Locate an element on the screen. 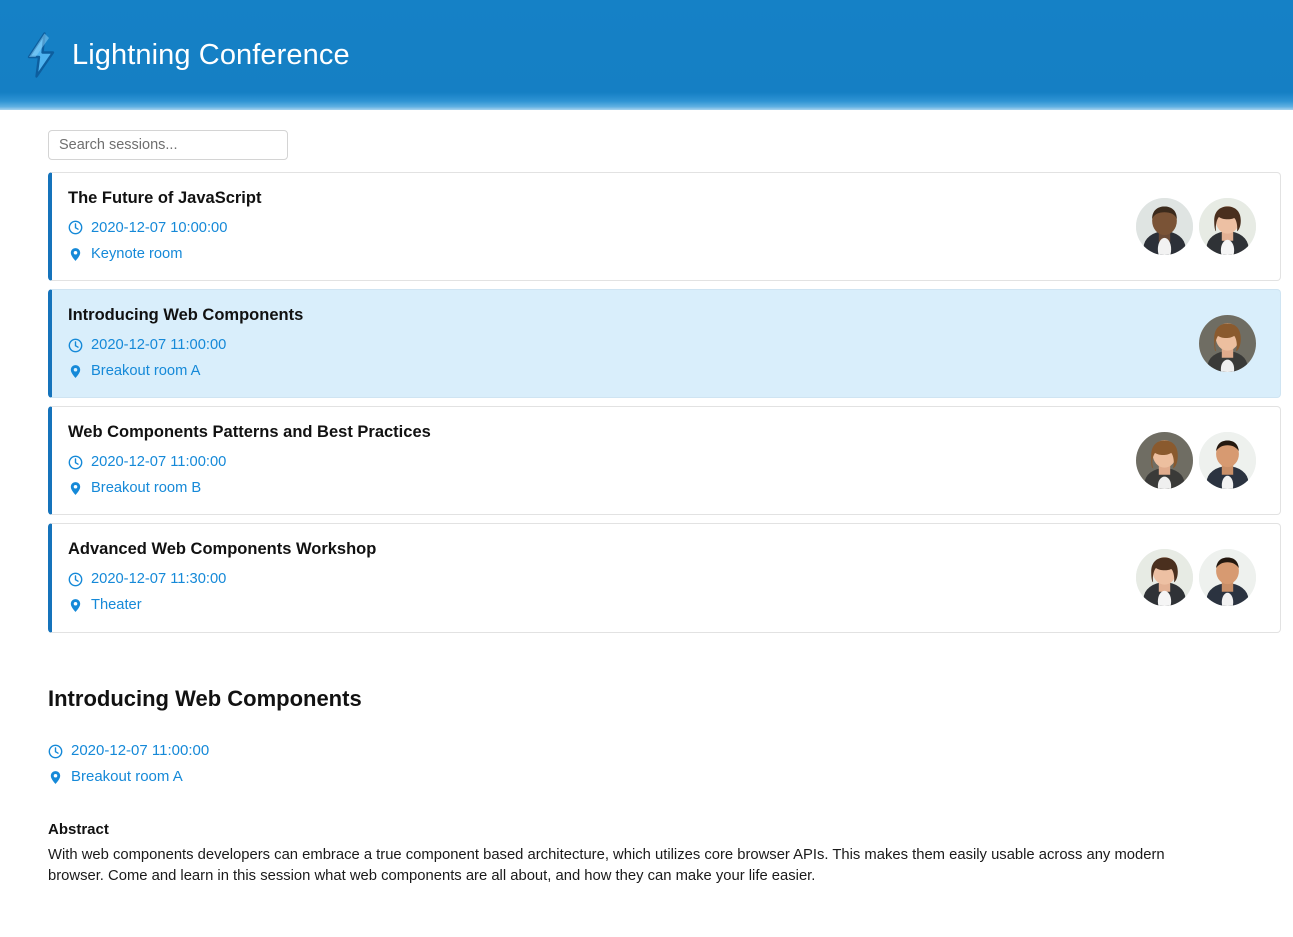 The width and height of the screenshot is (1293, 937). detail-location: Breakout room A is located at coordinates (664, 777).